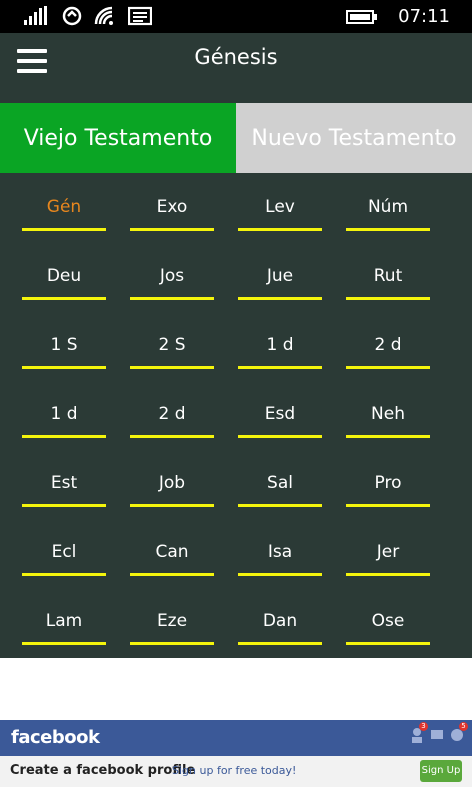 The height and width of the screenshot is (787, 472). I want to click on book-label: 2 S, so click(172, 345).